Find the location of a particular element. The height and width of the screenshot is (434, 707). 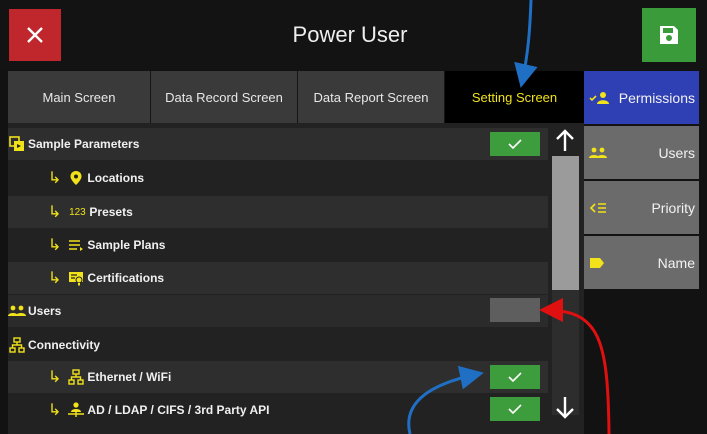

row-label: Locations is located at coordinates (116, 178).